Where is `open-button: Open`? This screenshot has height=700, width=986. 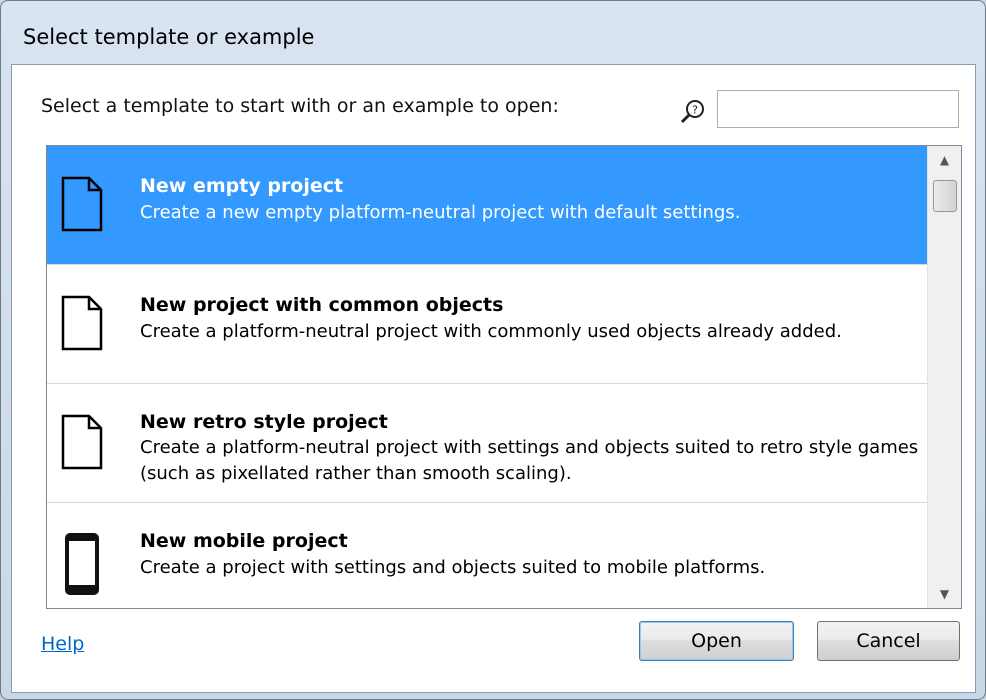
open-button: Open is located at coordinates (716, 641).